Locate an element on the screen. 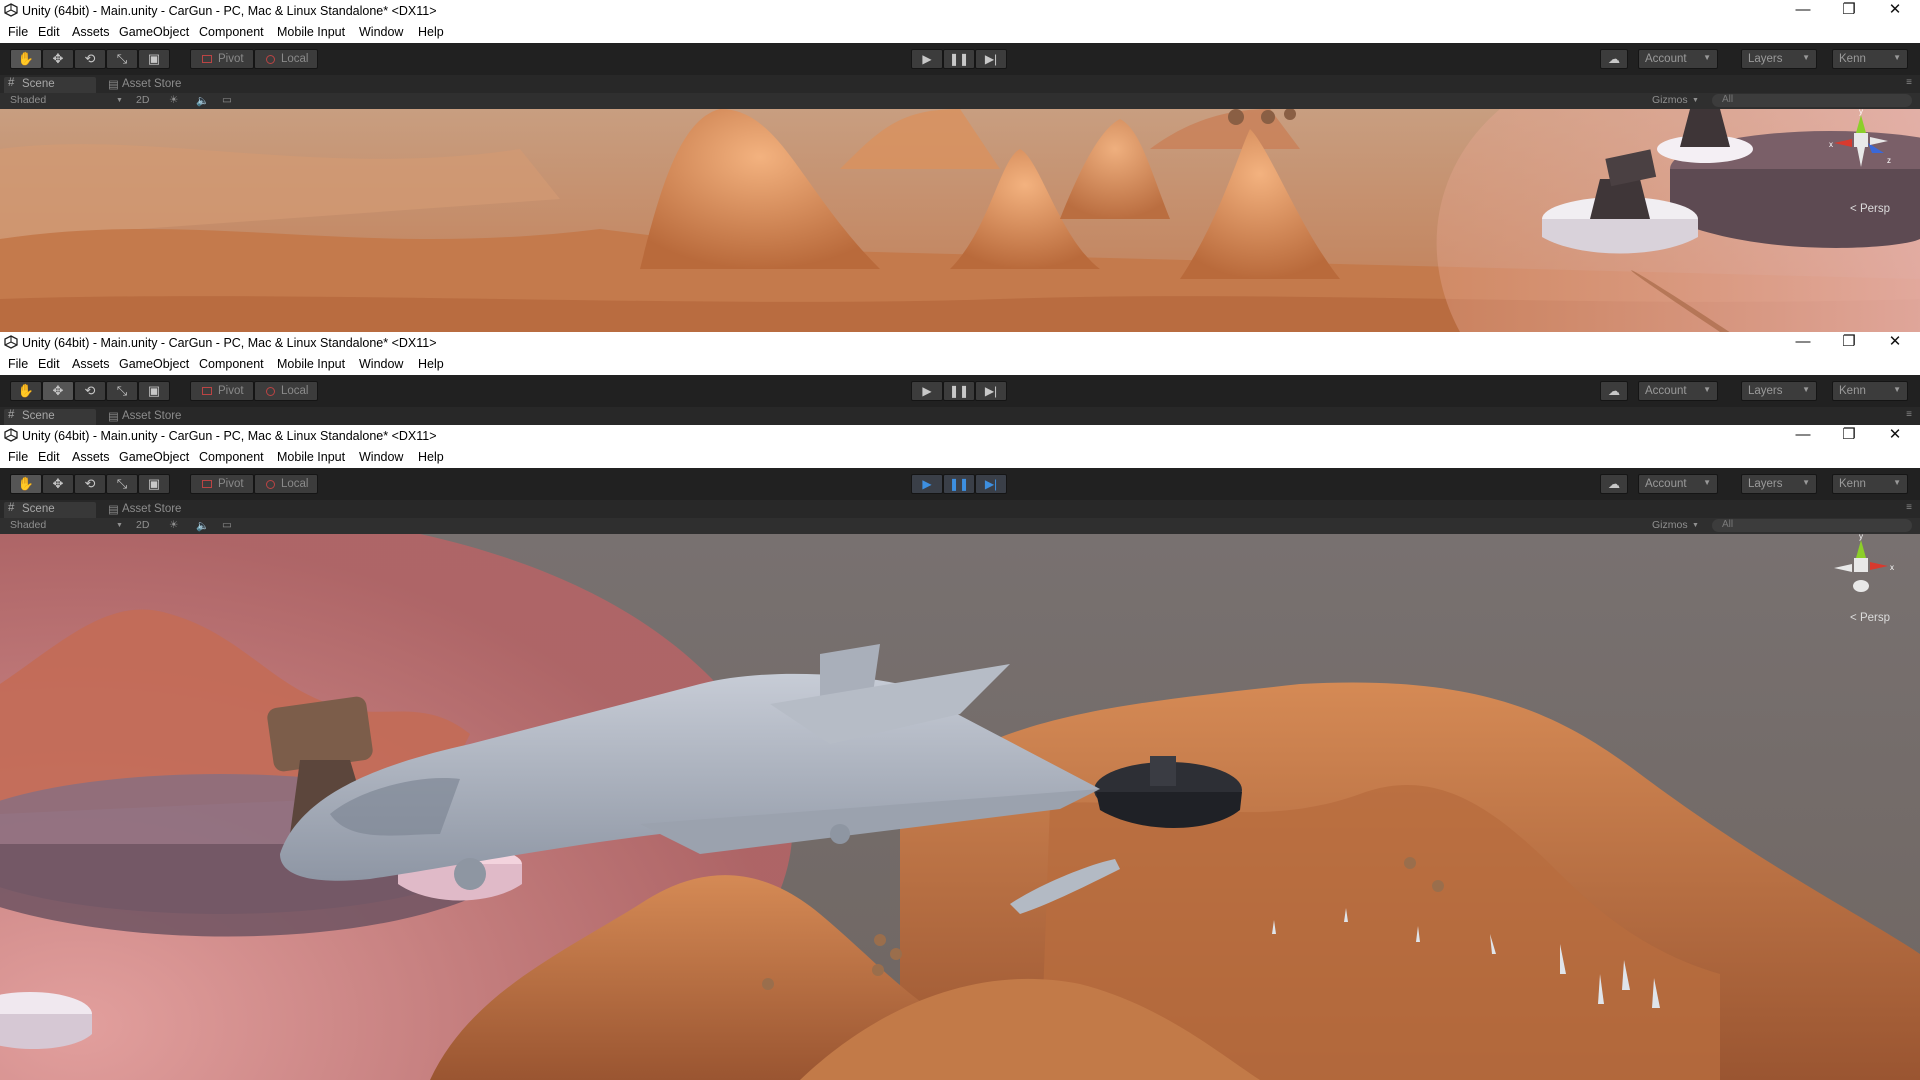  restore-button: ❐ is located at coordinates (1849, 436).